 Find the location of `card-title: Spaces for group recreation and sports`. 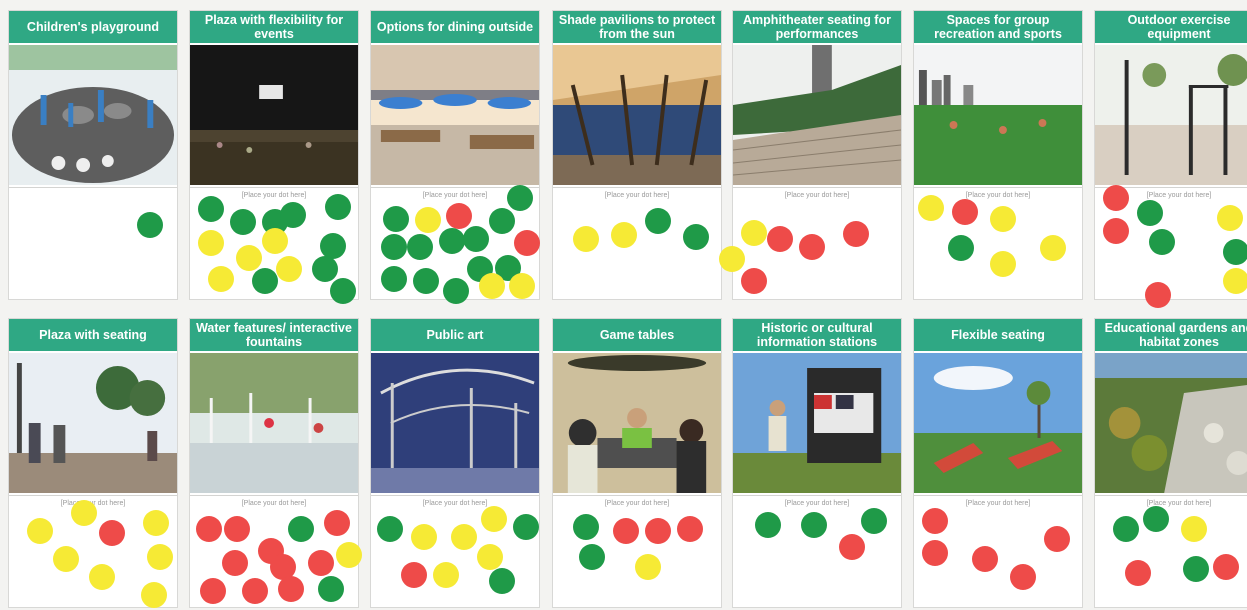

card-title: Spaces for group recreation and sports is located at coordinates (998, 27).